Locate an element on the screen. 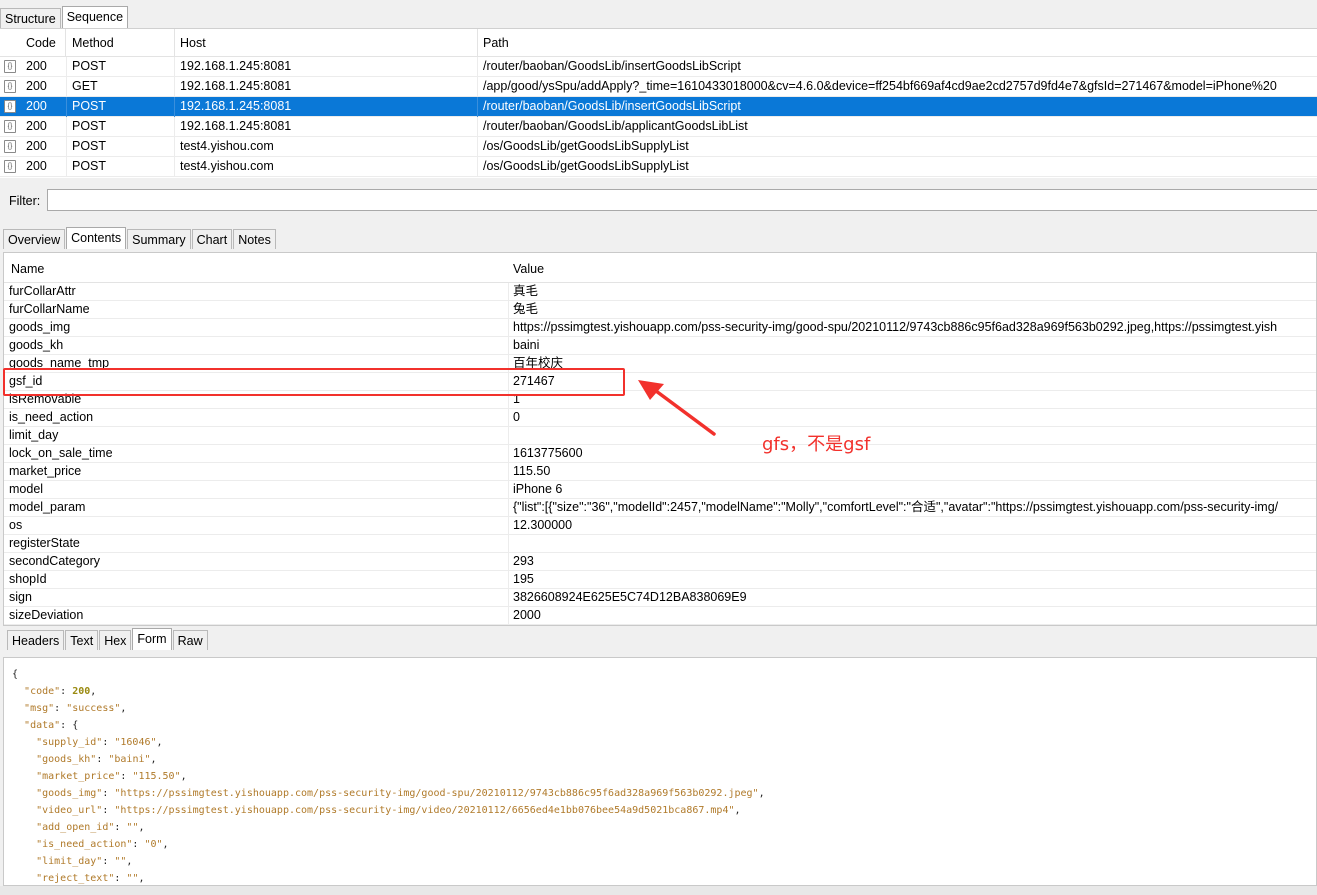 This screenshot has width=1317, height=895. json-token: "code" is located at coordinates (42, 691).